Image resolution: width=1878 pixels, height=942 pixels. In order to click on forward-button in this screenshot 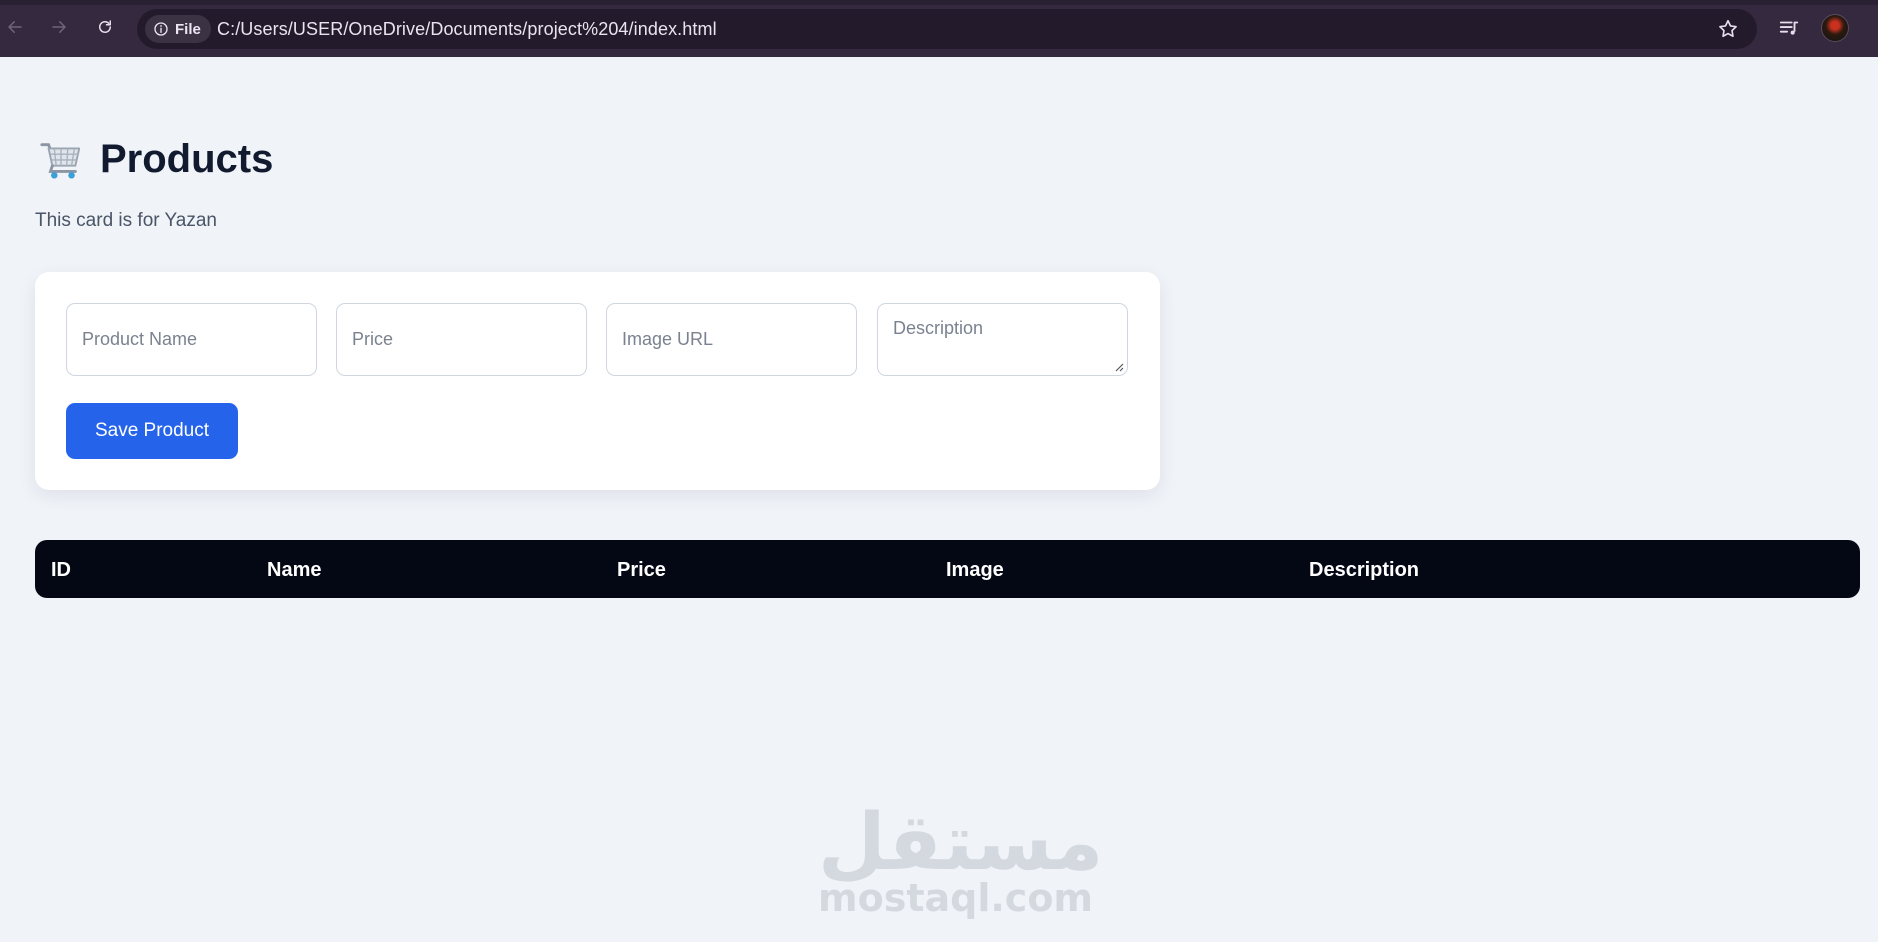, I will do `click(59, 27)`.